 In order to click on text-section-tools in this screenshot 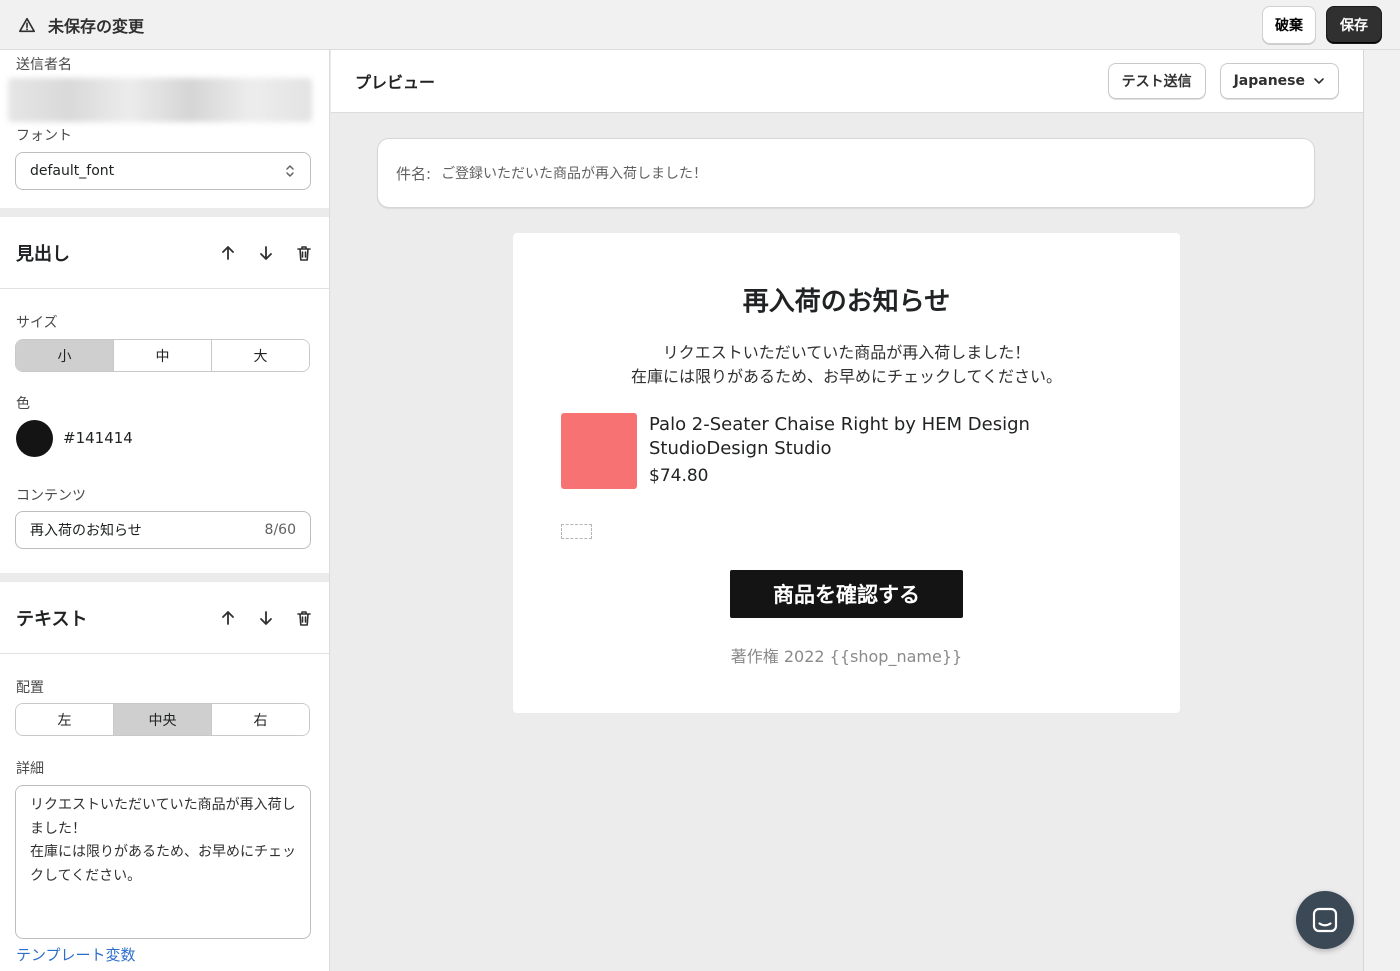, I will do `click(266, 618)`.